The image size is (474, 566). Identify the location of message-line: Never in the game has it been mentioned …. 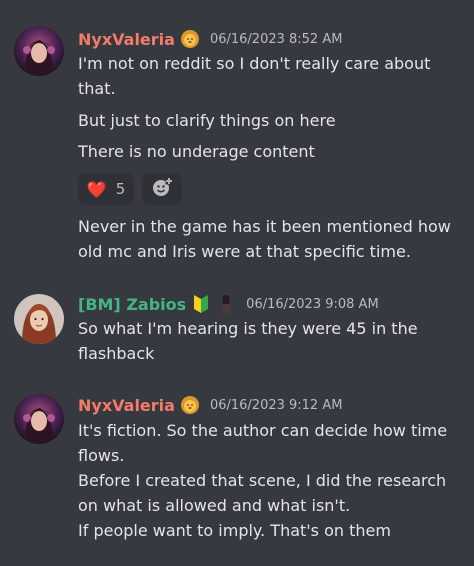
(264, 226).